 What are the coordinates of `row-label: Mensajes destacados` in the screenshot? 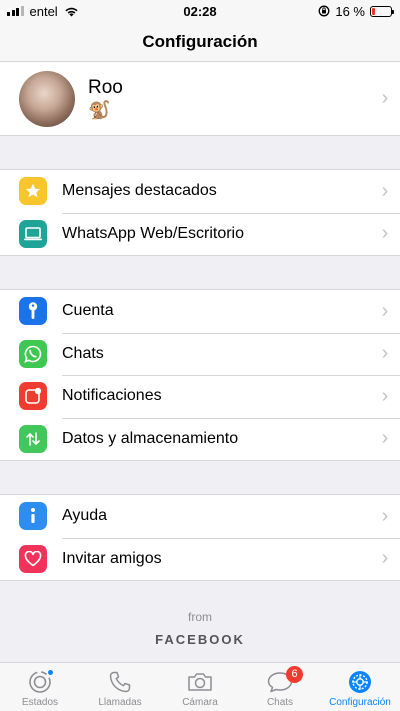 It's located at (139, 191).